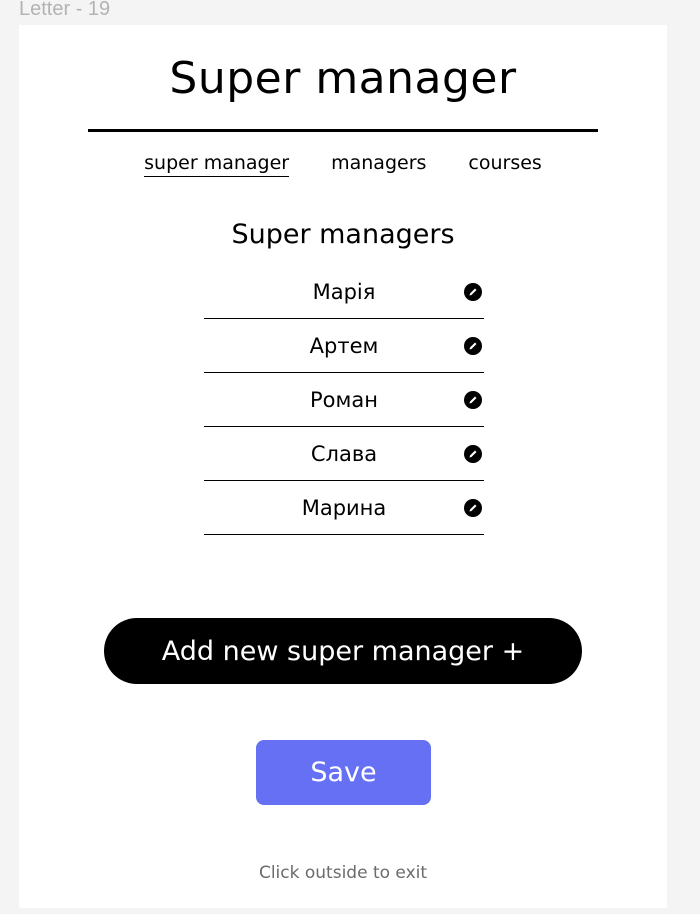 The width and height of the screenshot is (700, 914). Describe the element at coordinates (504, 164) in the screenshot. I see `tab-courses: courses` at that location.